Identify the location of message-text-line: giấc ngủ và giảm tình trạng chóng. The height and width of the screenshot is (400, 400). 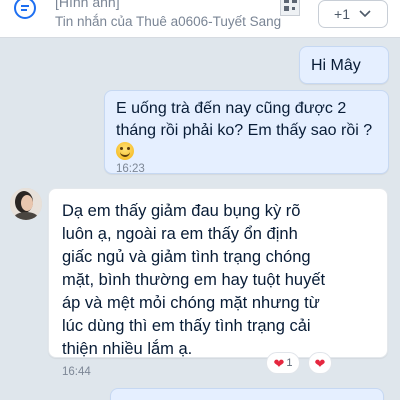
(186, 257).